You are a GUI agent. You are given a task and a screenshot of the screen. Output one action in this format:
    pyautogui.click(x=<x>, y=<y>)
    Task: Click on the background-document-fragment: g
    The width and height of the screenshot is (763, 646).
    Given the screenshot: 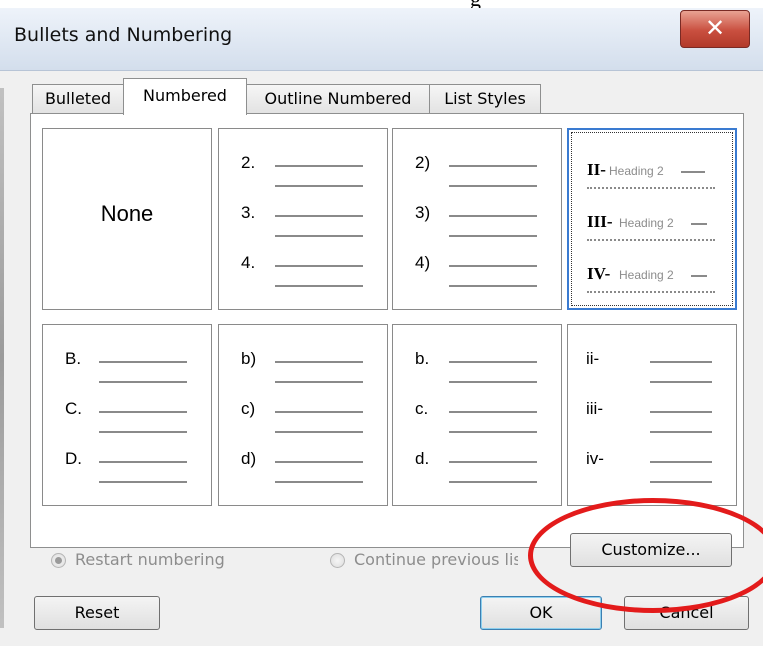 What is the action you would take?
    pyautogui.click(x=381, y=4)
    